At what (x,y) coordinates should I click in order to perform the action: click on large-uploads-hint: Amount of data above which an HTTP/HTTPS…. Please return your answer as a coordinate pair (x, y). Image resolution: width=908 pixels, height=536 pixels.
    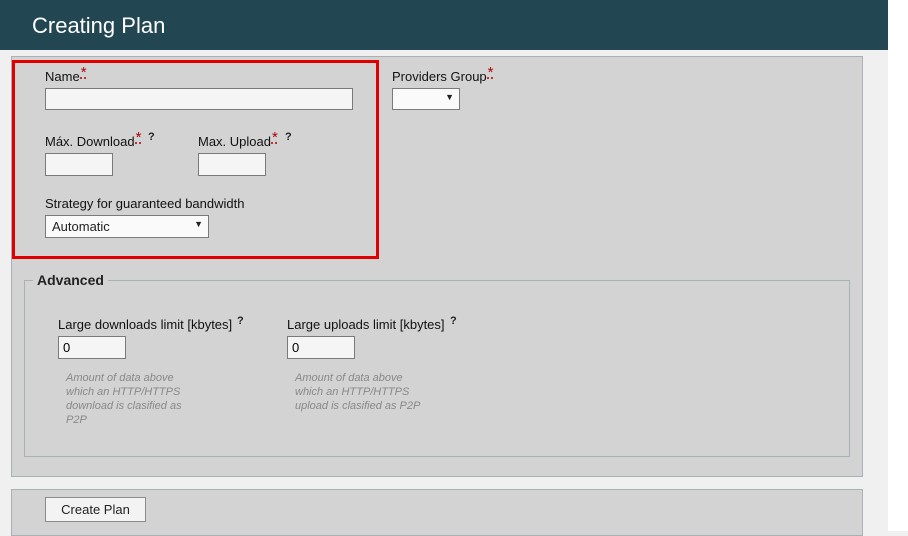
    Looking at the image, I should click on (357, 392).